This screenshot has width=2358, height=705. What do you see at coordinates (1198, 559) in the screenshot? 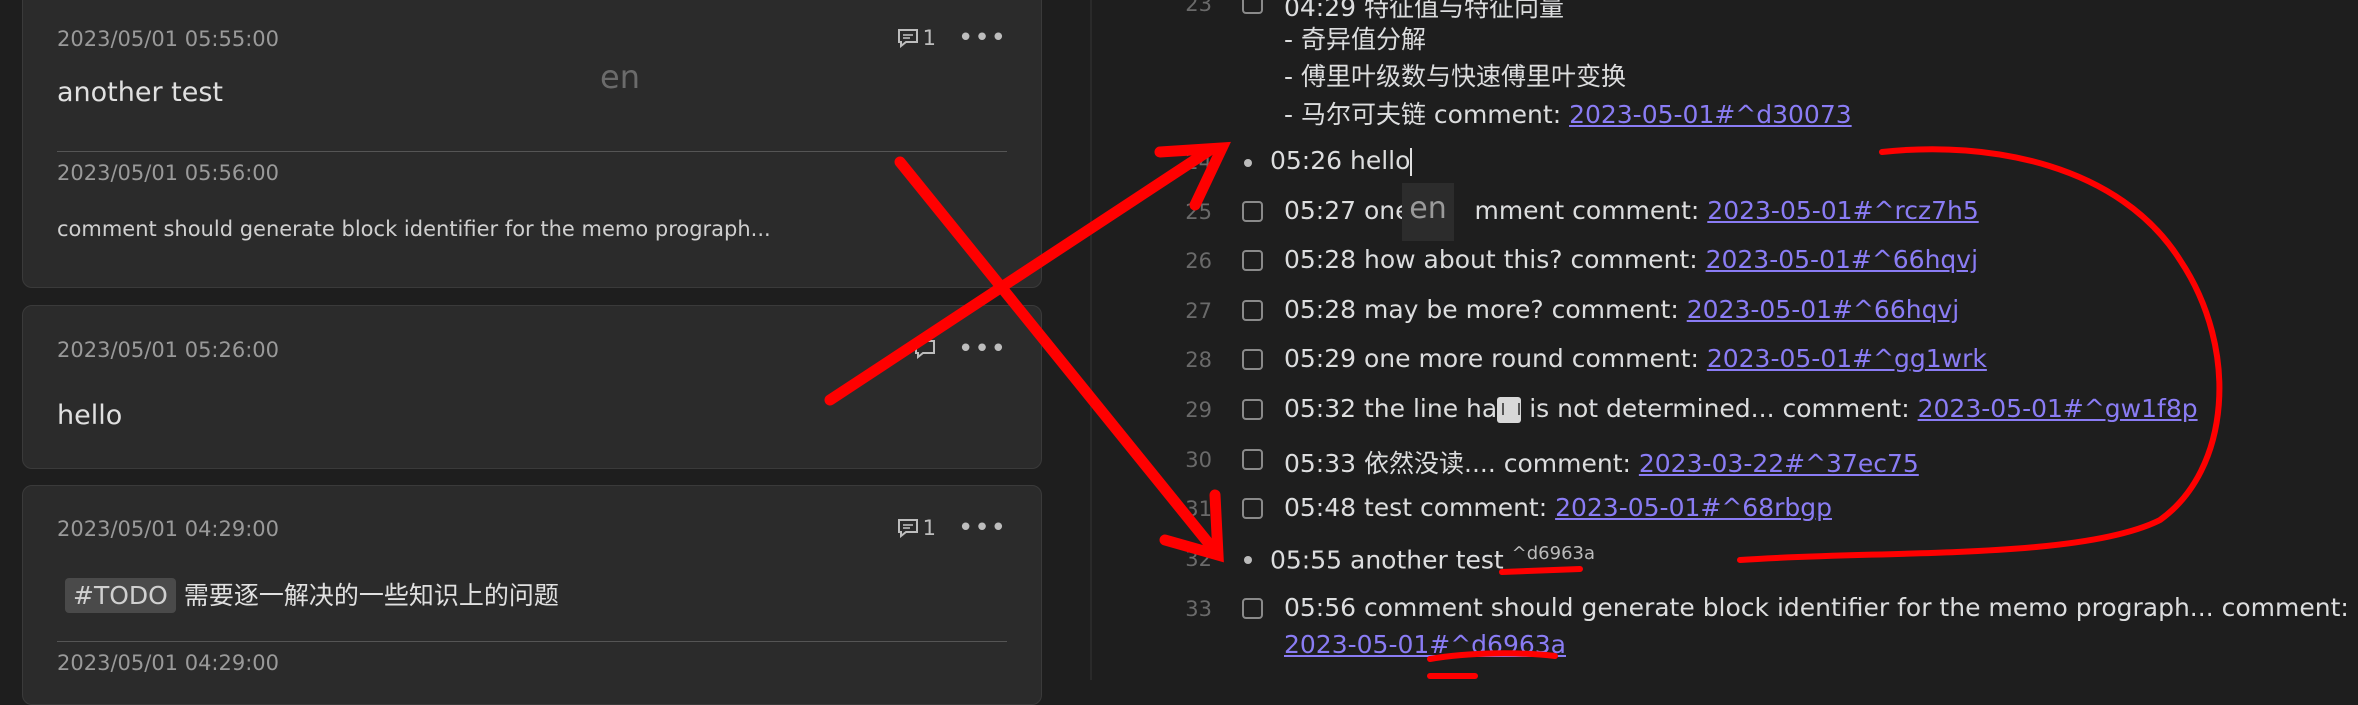
I see `line-number: 32` at bounding box center [1198, 559].